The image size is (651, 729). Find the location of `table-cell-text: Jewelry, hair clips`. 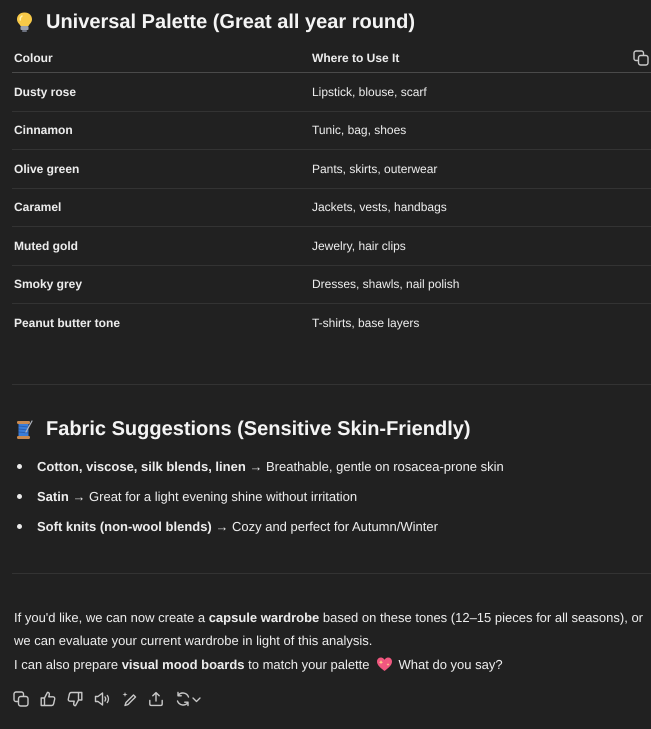

table-cell-text: Jewelry, hair clips is located at coordinates (359, 245).